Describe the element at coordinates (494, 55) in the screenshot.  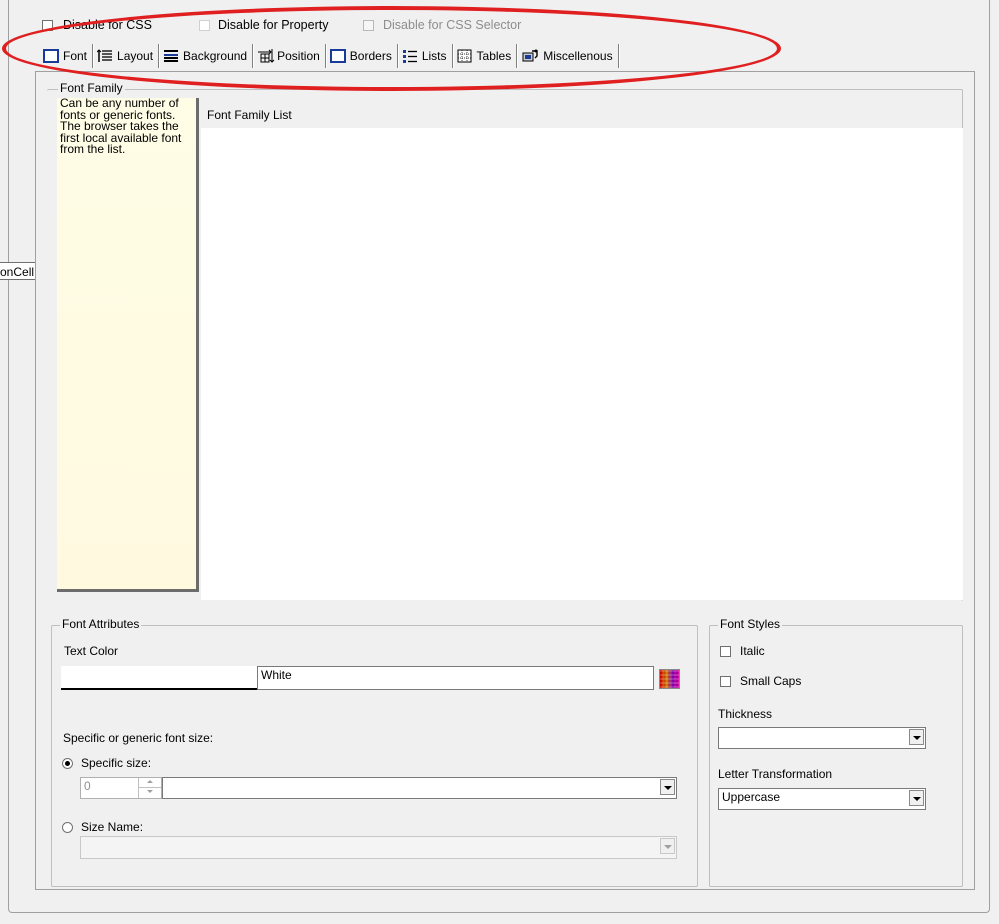
I see `tab-tables-label: Tables` at that location.